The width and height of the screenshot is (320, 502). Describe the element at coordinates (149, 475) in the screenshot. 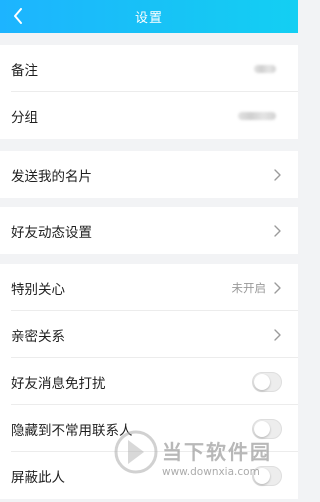

I see `block-user-row: 屏蔽此人` at that location.